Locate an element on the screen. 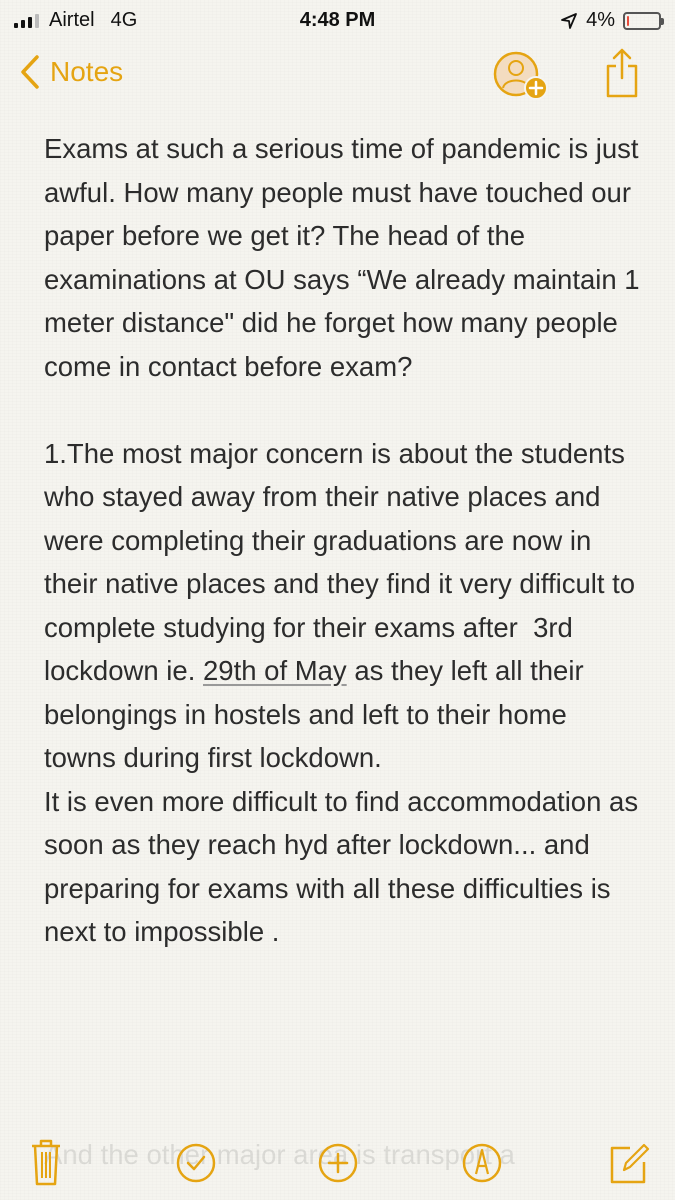 The width and height of the screenshot is (675, 1200). back-label: Notes is located at coordinates (87, 71).